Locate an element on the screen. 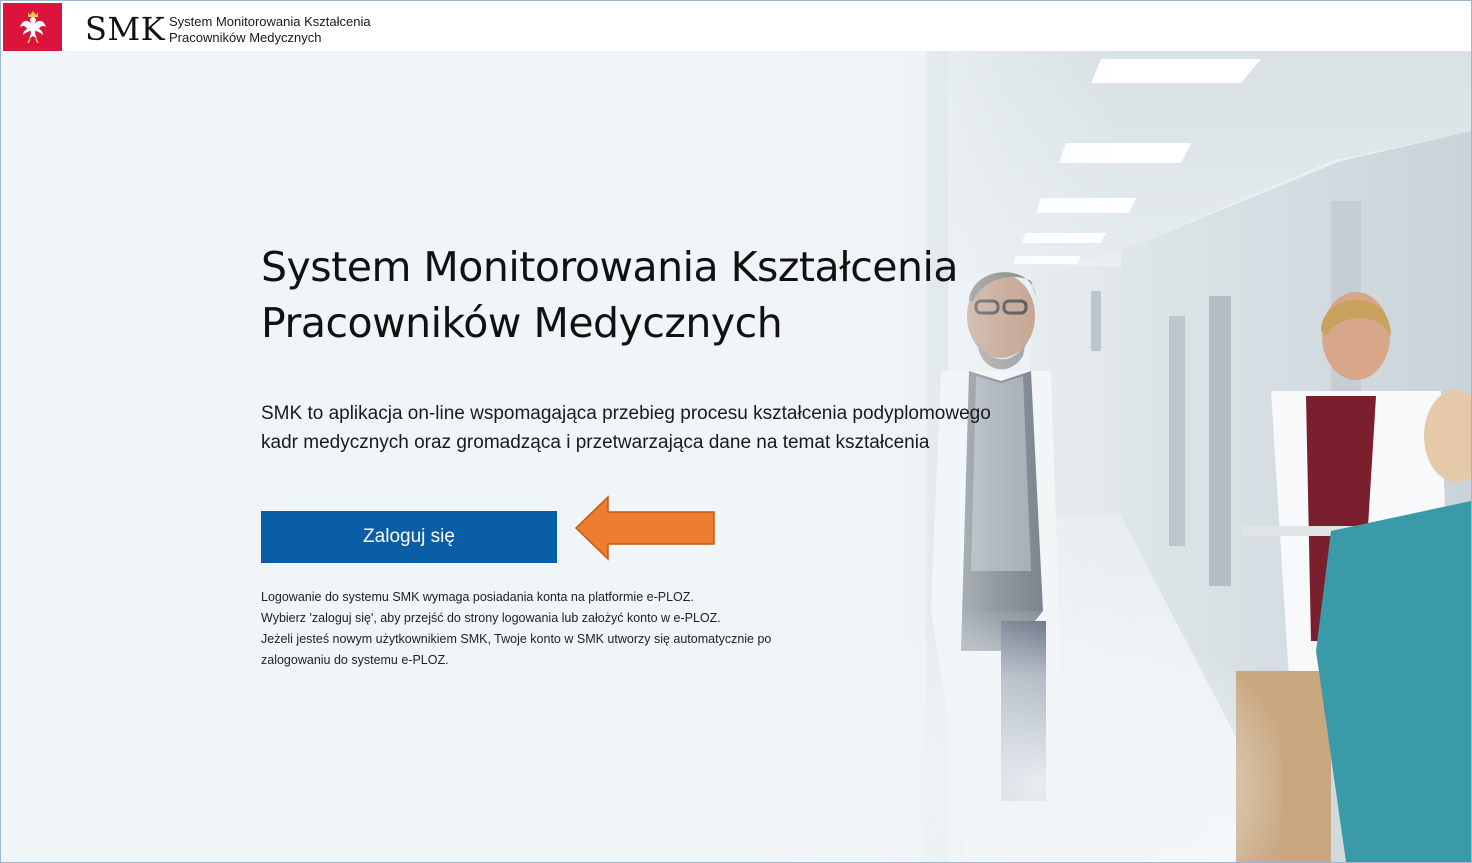  polish-eagle-emblem-icon is located at coordinates (32, 27).